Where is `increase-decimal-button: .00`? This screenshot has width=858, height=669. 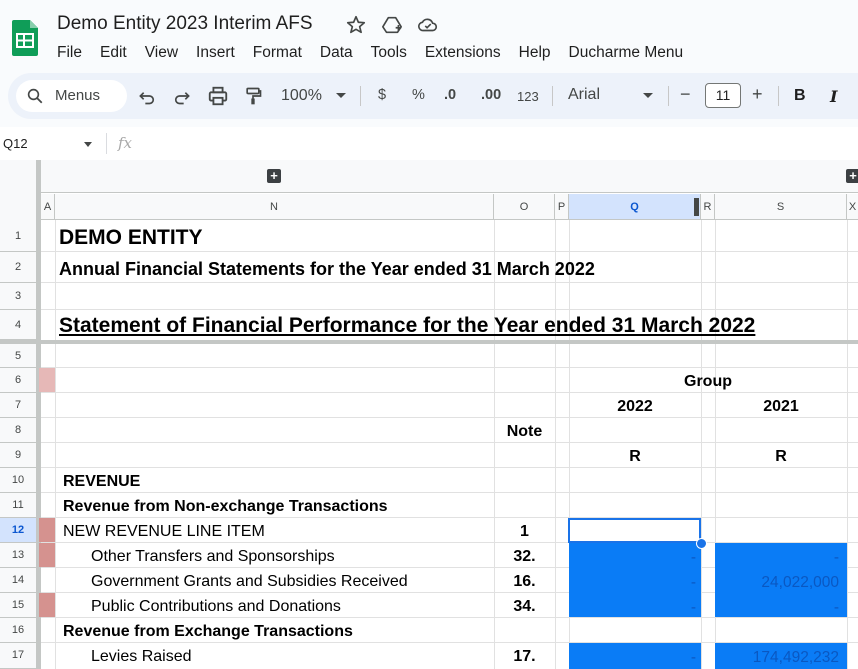 increase-decimal-button: .00 is located at coordinates (491, 95).